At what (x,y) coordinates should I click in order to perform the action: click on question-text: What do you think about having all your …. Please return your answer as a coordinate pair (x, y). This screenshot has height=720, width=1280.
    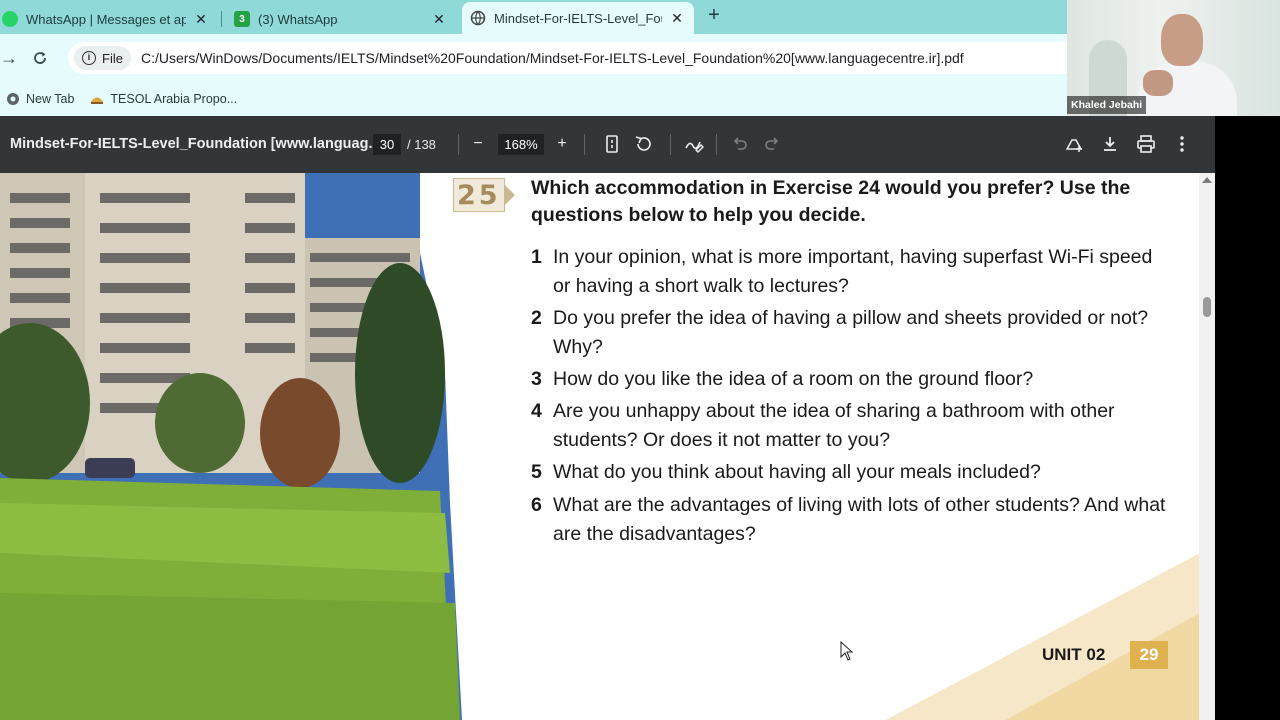
    Looking at the image, I should click on (797, 472).